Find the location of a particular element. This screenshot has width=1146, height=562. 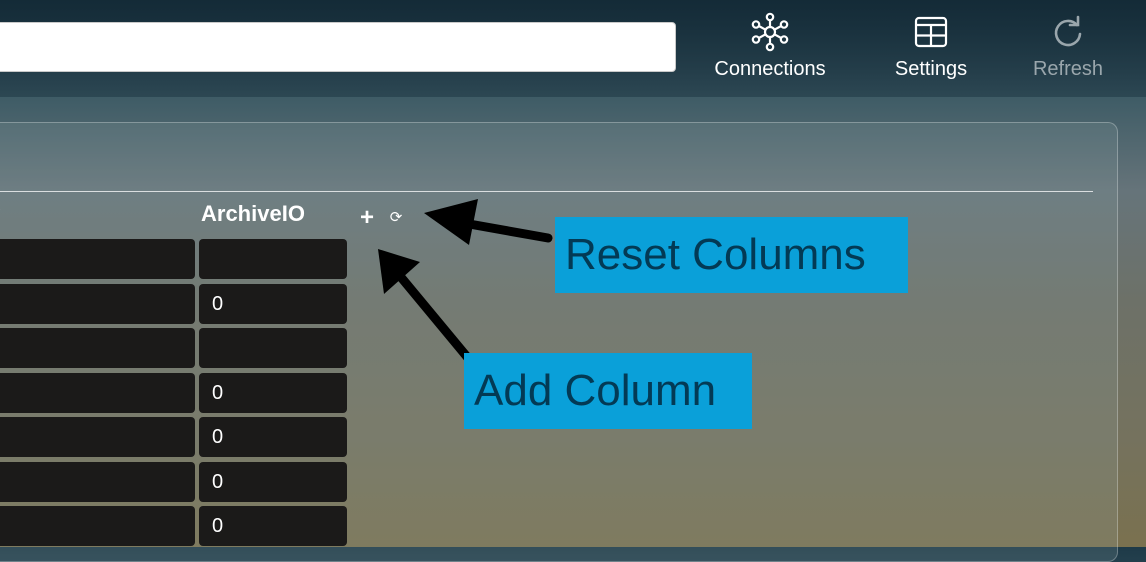

refresh-icon is located at coordinates (1068, 32).